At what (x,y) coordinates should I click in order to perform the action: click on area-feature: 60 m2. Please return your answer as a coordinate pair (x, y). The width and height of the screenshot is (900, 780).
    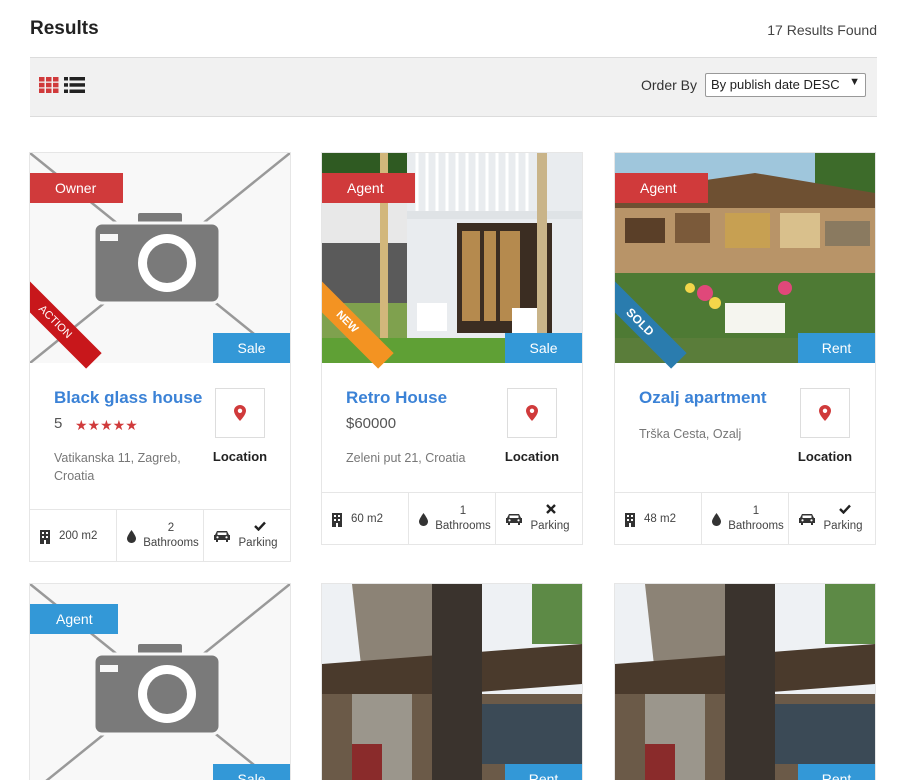
    Looking at the image, I should click on (365, 518).